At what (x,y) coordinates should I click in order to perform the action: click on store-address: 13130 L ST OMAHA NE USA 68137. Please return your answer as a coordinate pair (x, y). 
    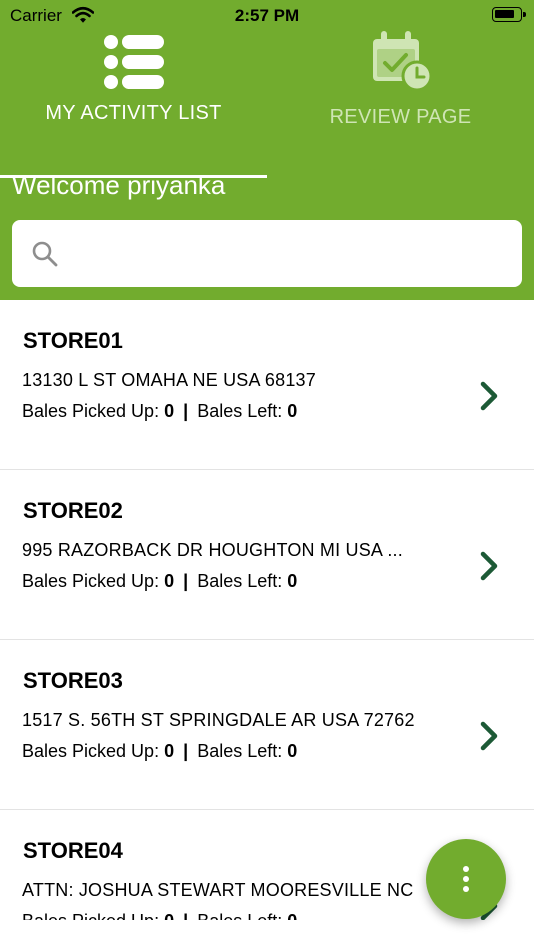
    Looking at the image, I should click on (169, 380).